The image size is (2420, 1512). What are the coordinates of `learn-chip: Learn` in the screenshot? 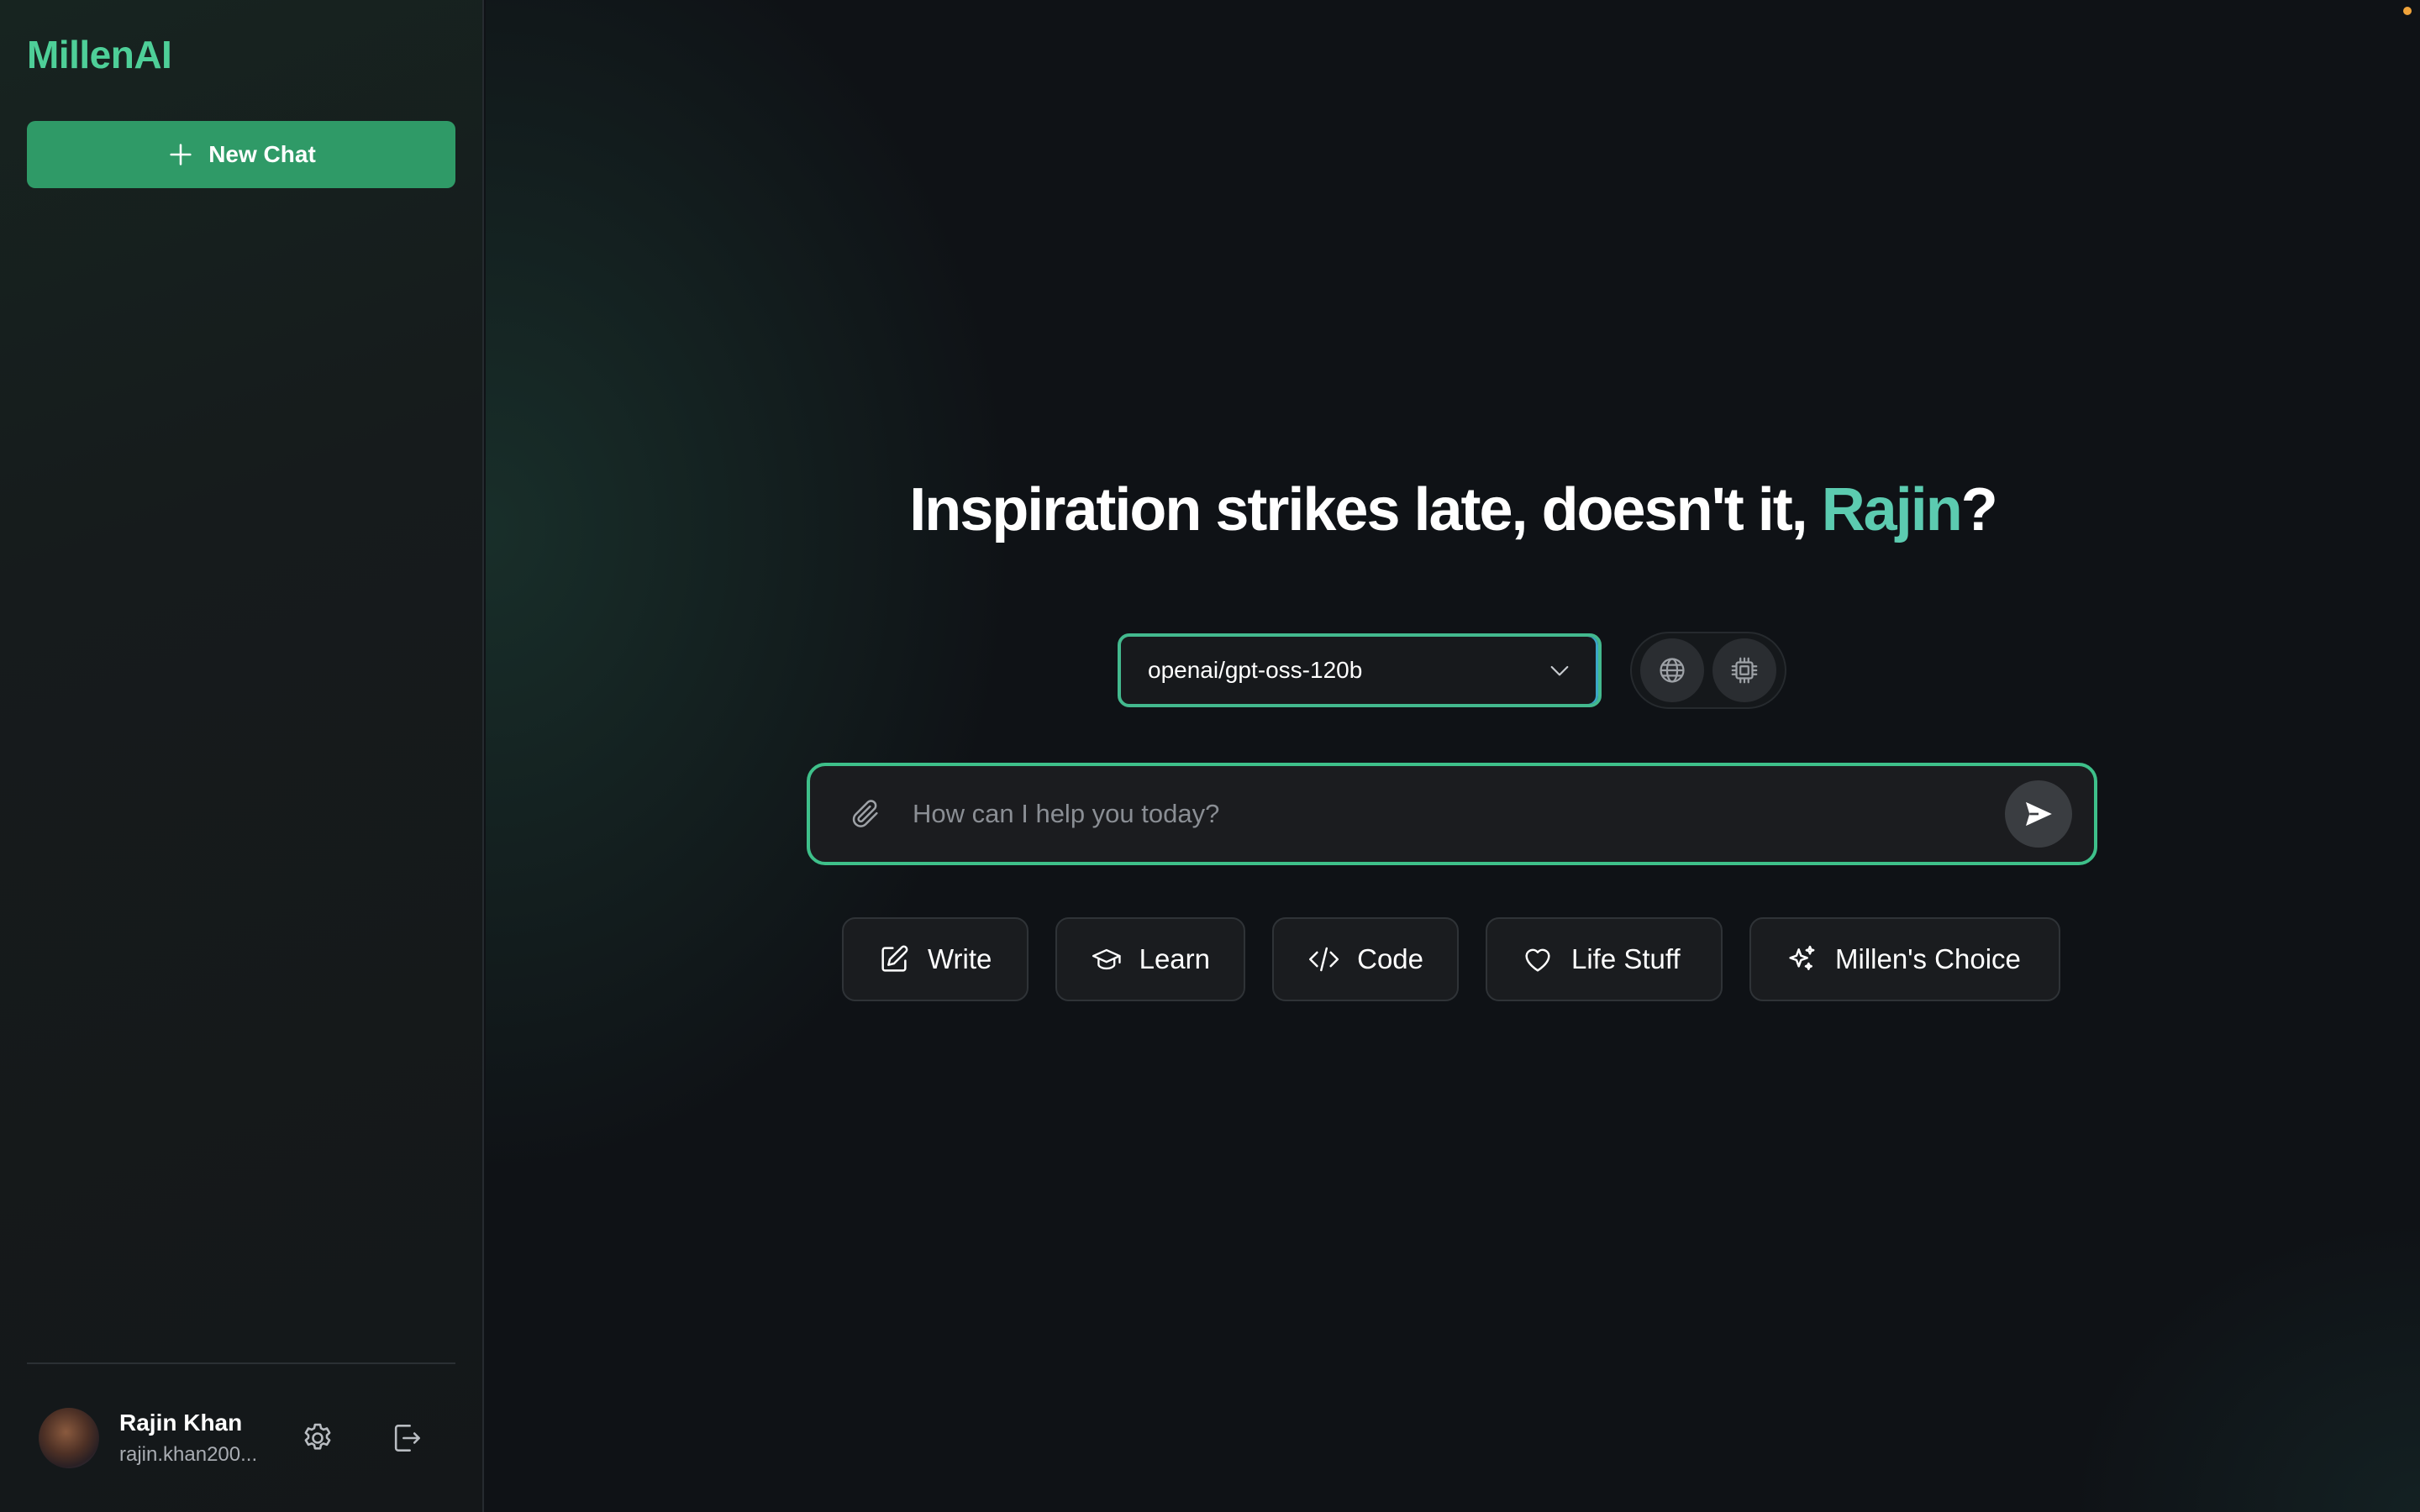 It's located at (1150, 959).